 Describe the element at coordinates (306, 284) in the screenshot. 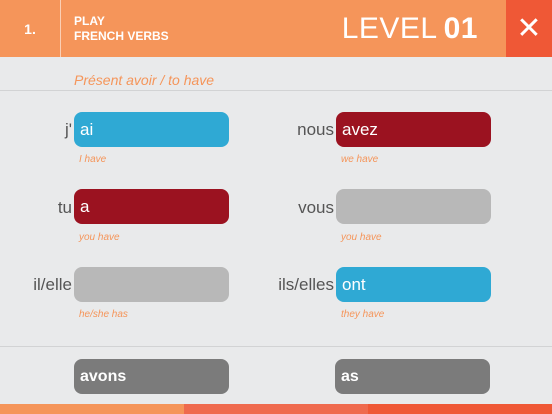

I see `pronoun-label: ils/elles` at that location.